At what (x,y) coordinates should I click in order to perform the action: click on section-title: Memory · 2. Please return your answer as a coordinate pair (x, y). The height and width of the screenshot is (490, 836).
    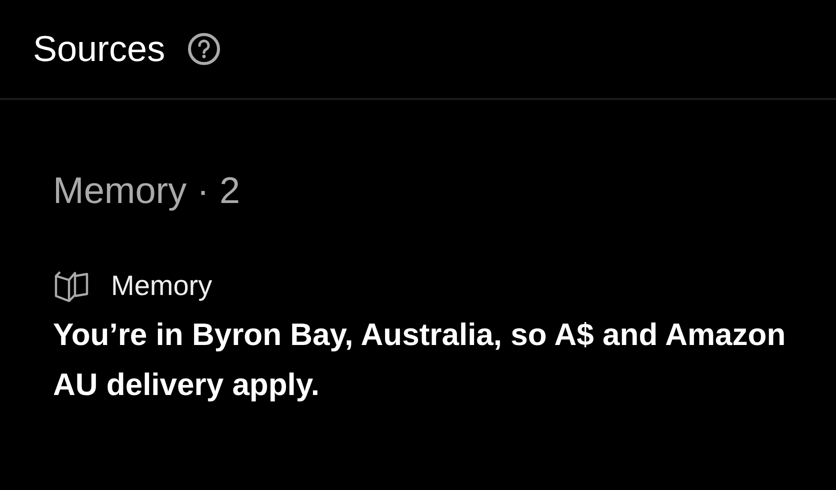
    Looking at the image, I should click on (147, 191).